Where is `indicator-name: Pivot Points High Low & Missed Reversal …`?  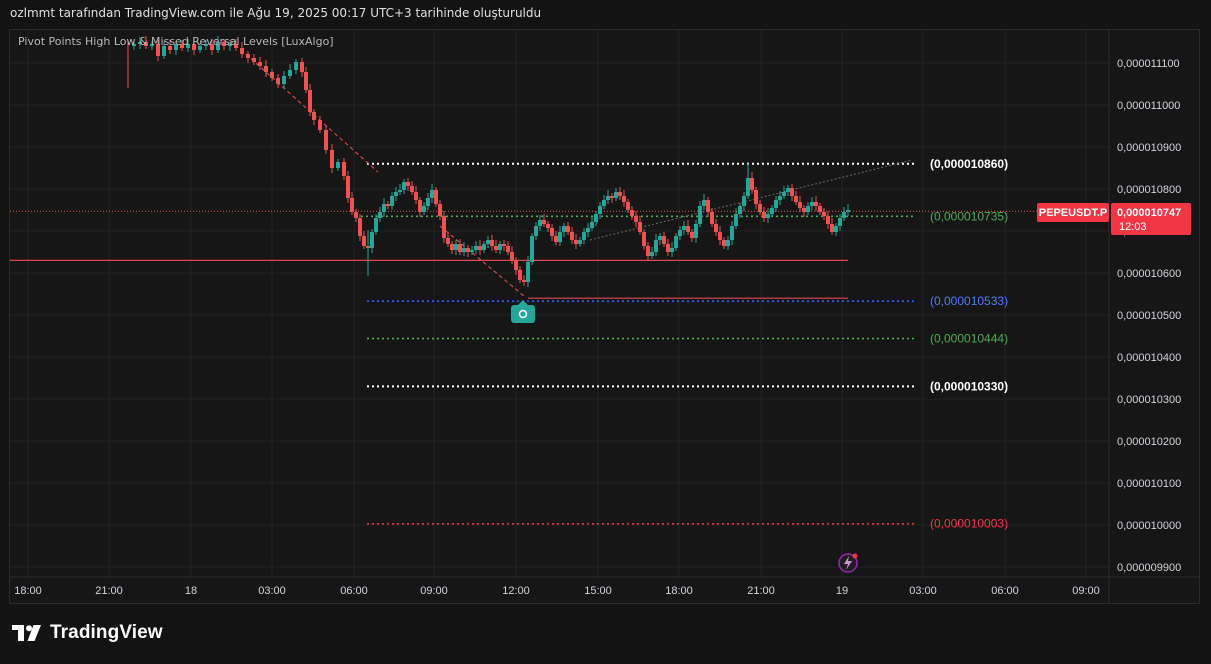
indicator-name: Pivot Points High Low & Missed Reversal … is located at coordinates (176, 41).